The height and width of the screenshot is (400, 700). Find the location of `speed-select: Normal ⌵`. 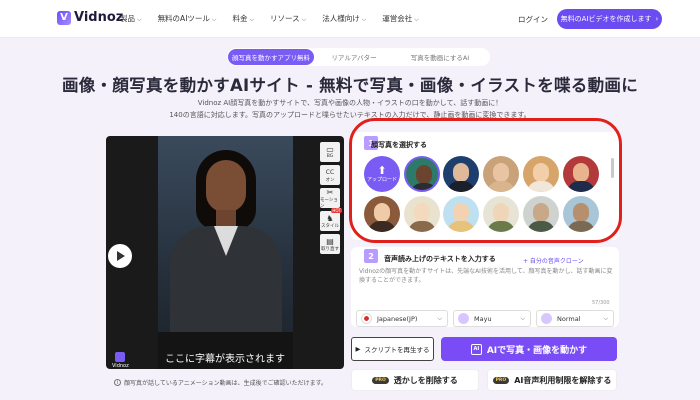

speed-select: Normal ⌵ is located at coordinates (575, 318).